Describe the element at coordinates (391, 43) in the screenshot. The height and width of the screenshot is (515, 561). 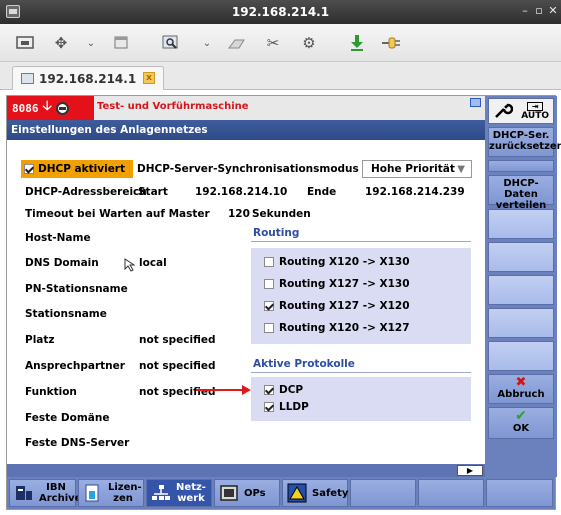
I see `plug-icon` at that location.